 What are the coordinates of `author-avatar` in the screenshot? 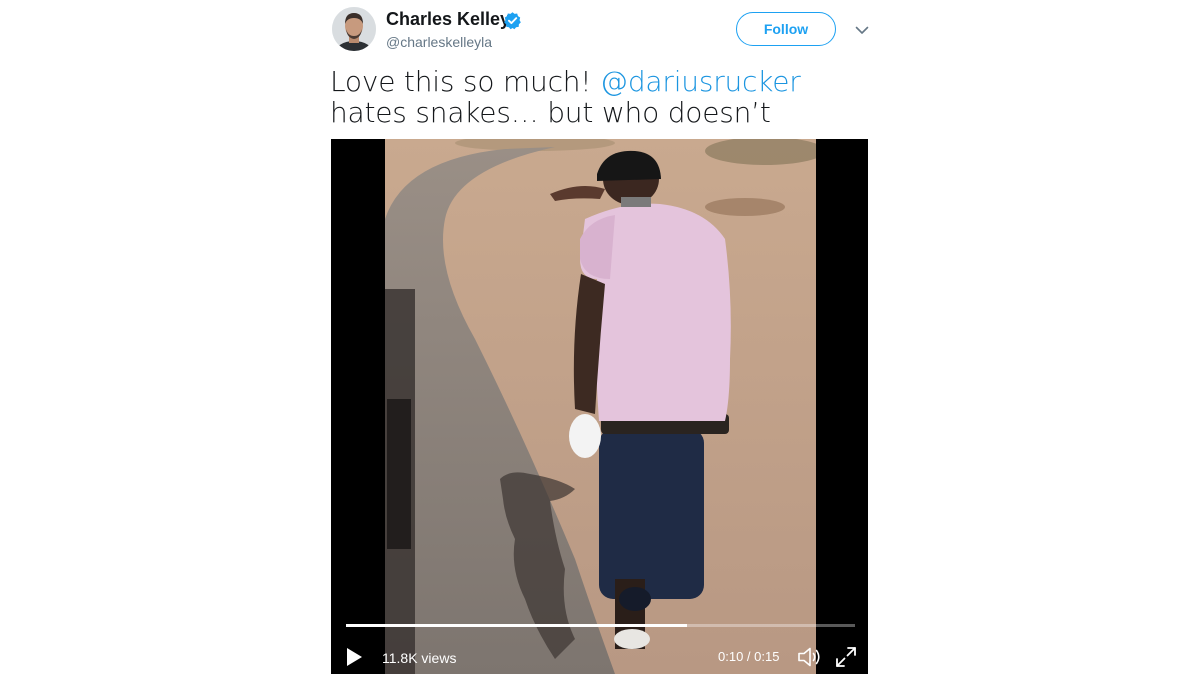 It's located at (354, 29).